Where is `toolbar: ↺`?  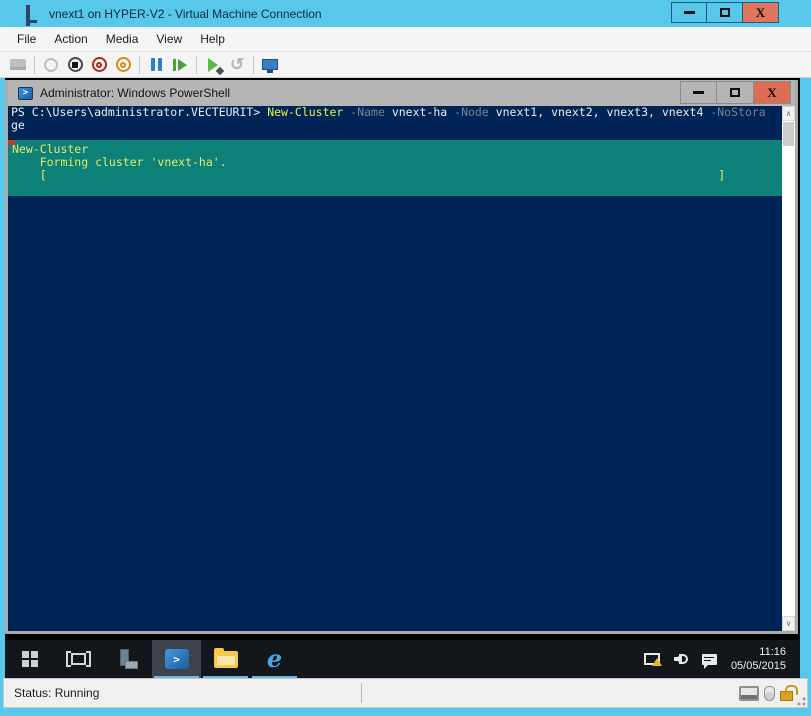 toolbar: ↺ is located at coordinates (405, 65).